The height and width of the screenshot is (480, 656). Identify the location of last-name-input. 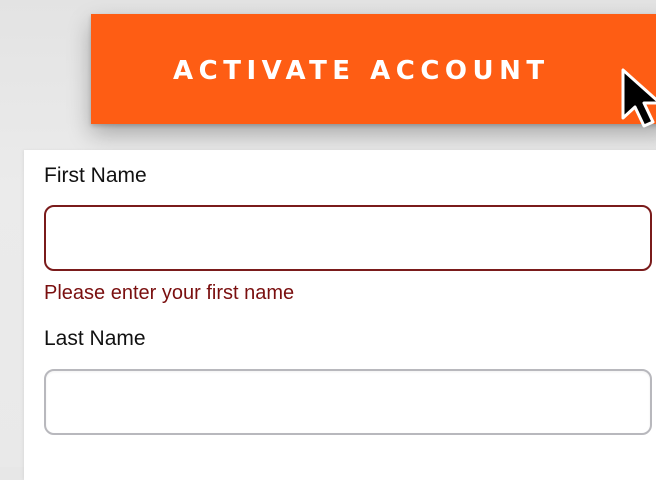
(348, 402).